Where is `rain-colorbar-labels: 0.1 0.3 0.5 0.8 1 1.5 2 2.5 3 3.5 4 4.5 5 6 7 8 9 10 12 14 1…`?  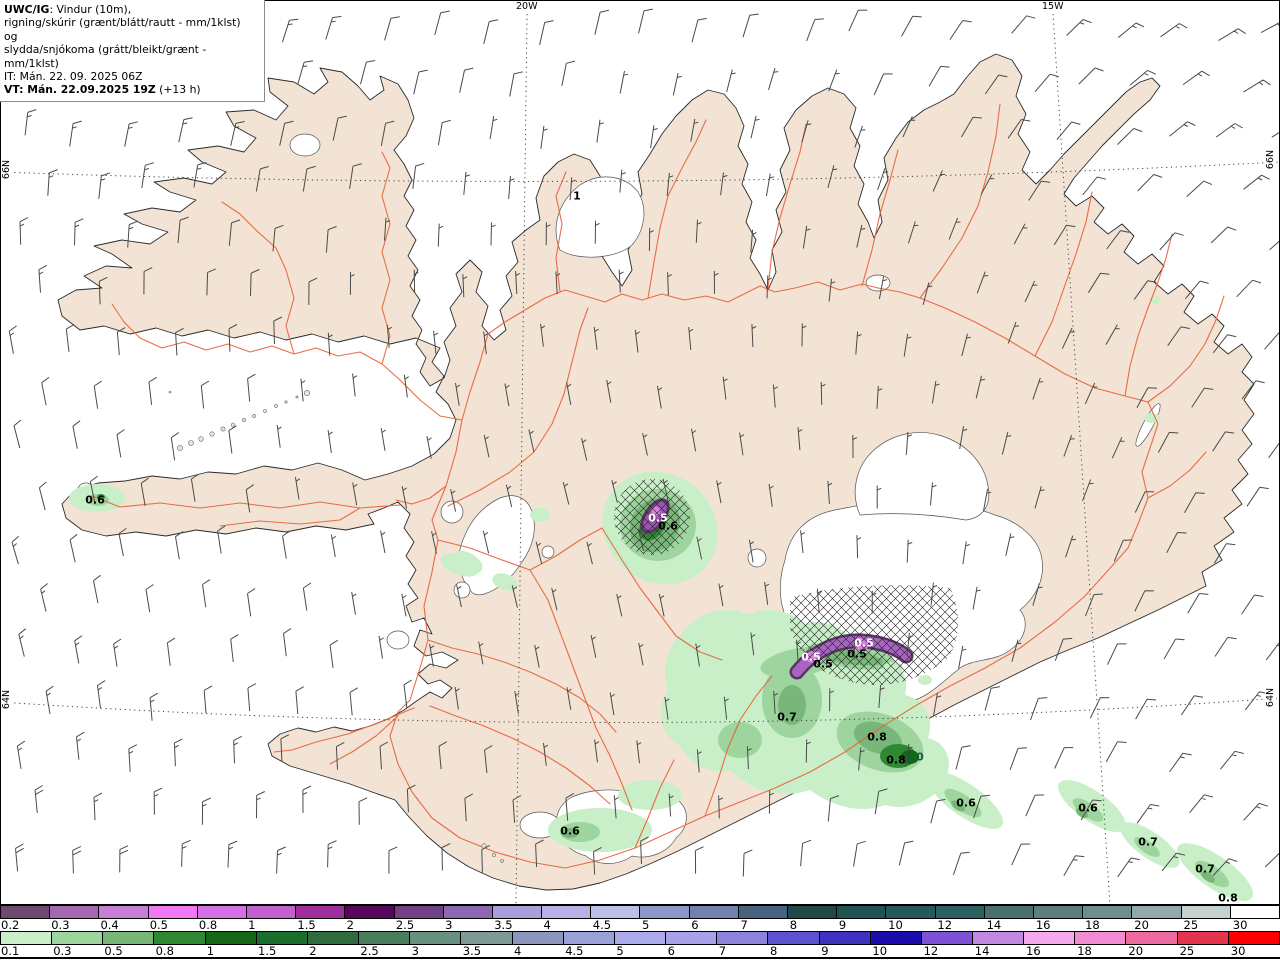 rain-colorbar-labels: 0.1 0.3 0.5 0.8 1 1.5 2 2.5 3 3.5 4 4.5 5 6 7 8 9 10 12 14 1… is located at coordinates (640, 951).